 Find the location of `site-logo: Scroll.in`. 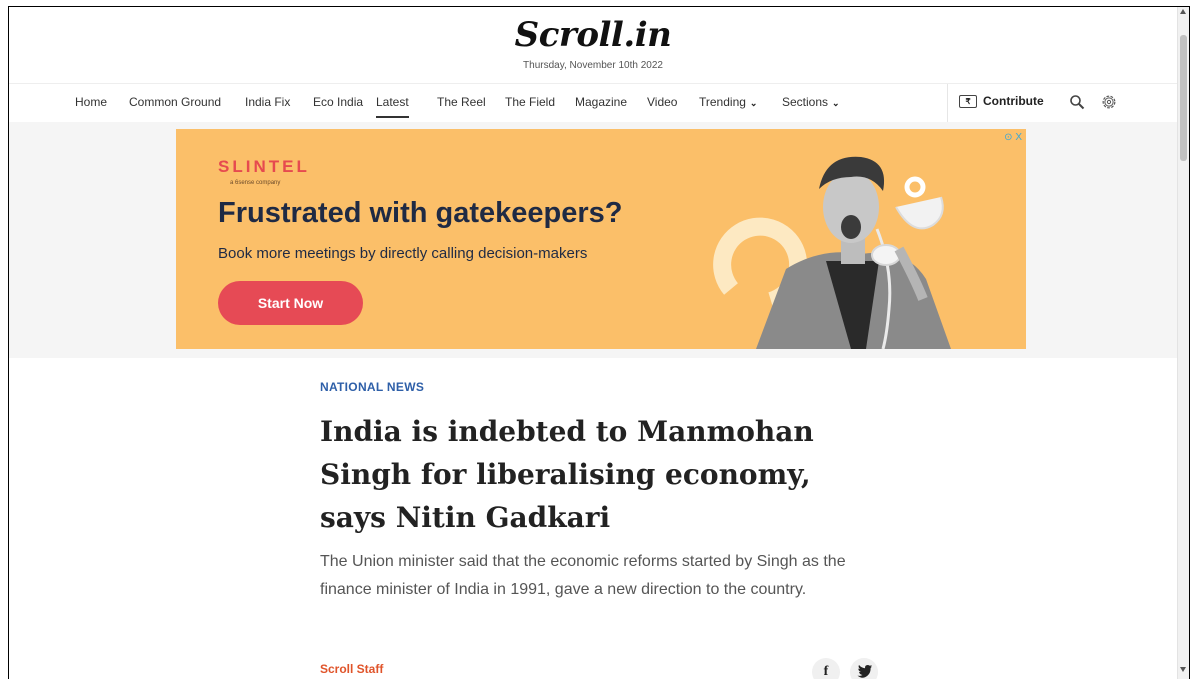

site-logo: Scroll.in is located at coordinates (593, 35).